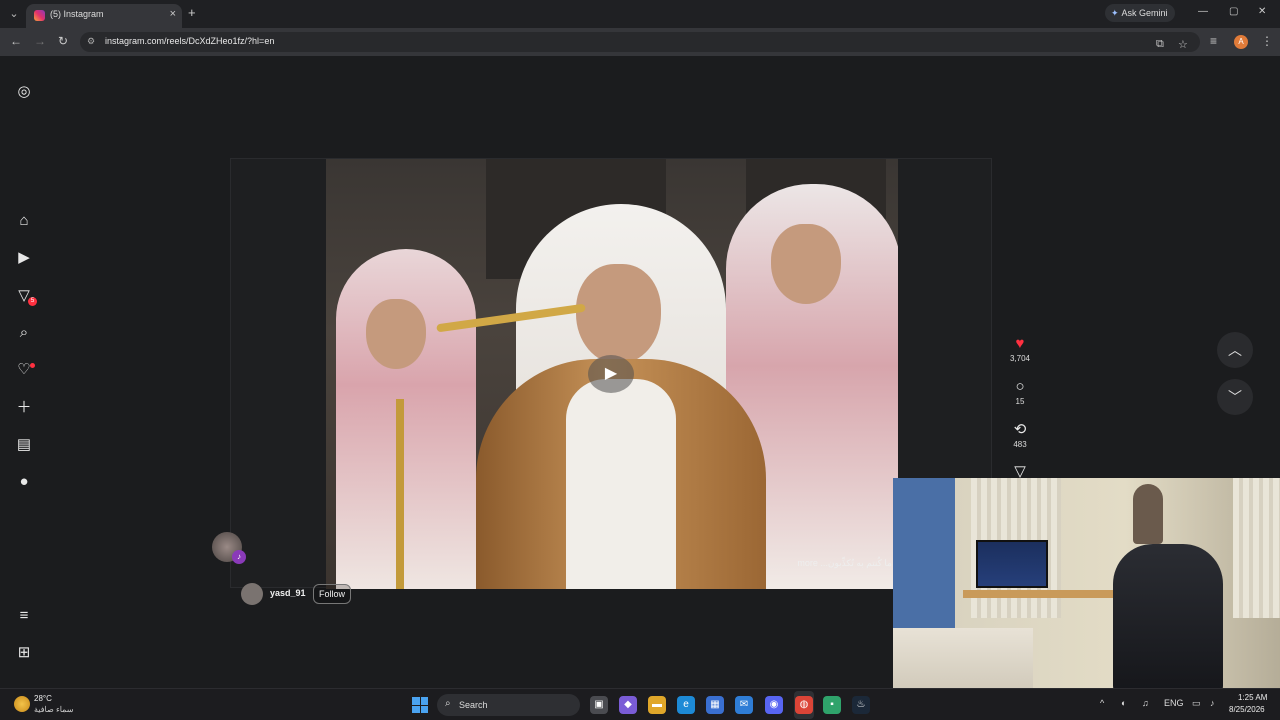 This screenshot has height=720, width=1280. Describe the element at coordinates (24, 258) in the screenshot. I see `reels-icon: ▶` at that location.